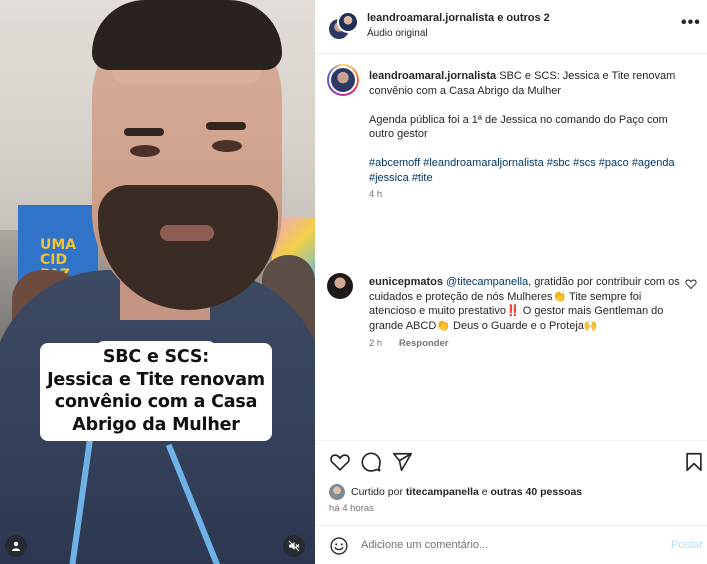  Describe the element at coordinates (487, 282) in the screenshot. I see `mention-link: @titecampanella` at that location.